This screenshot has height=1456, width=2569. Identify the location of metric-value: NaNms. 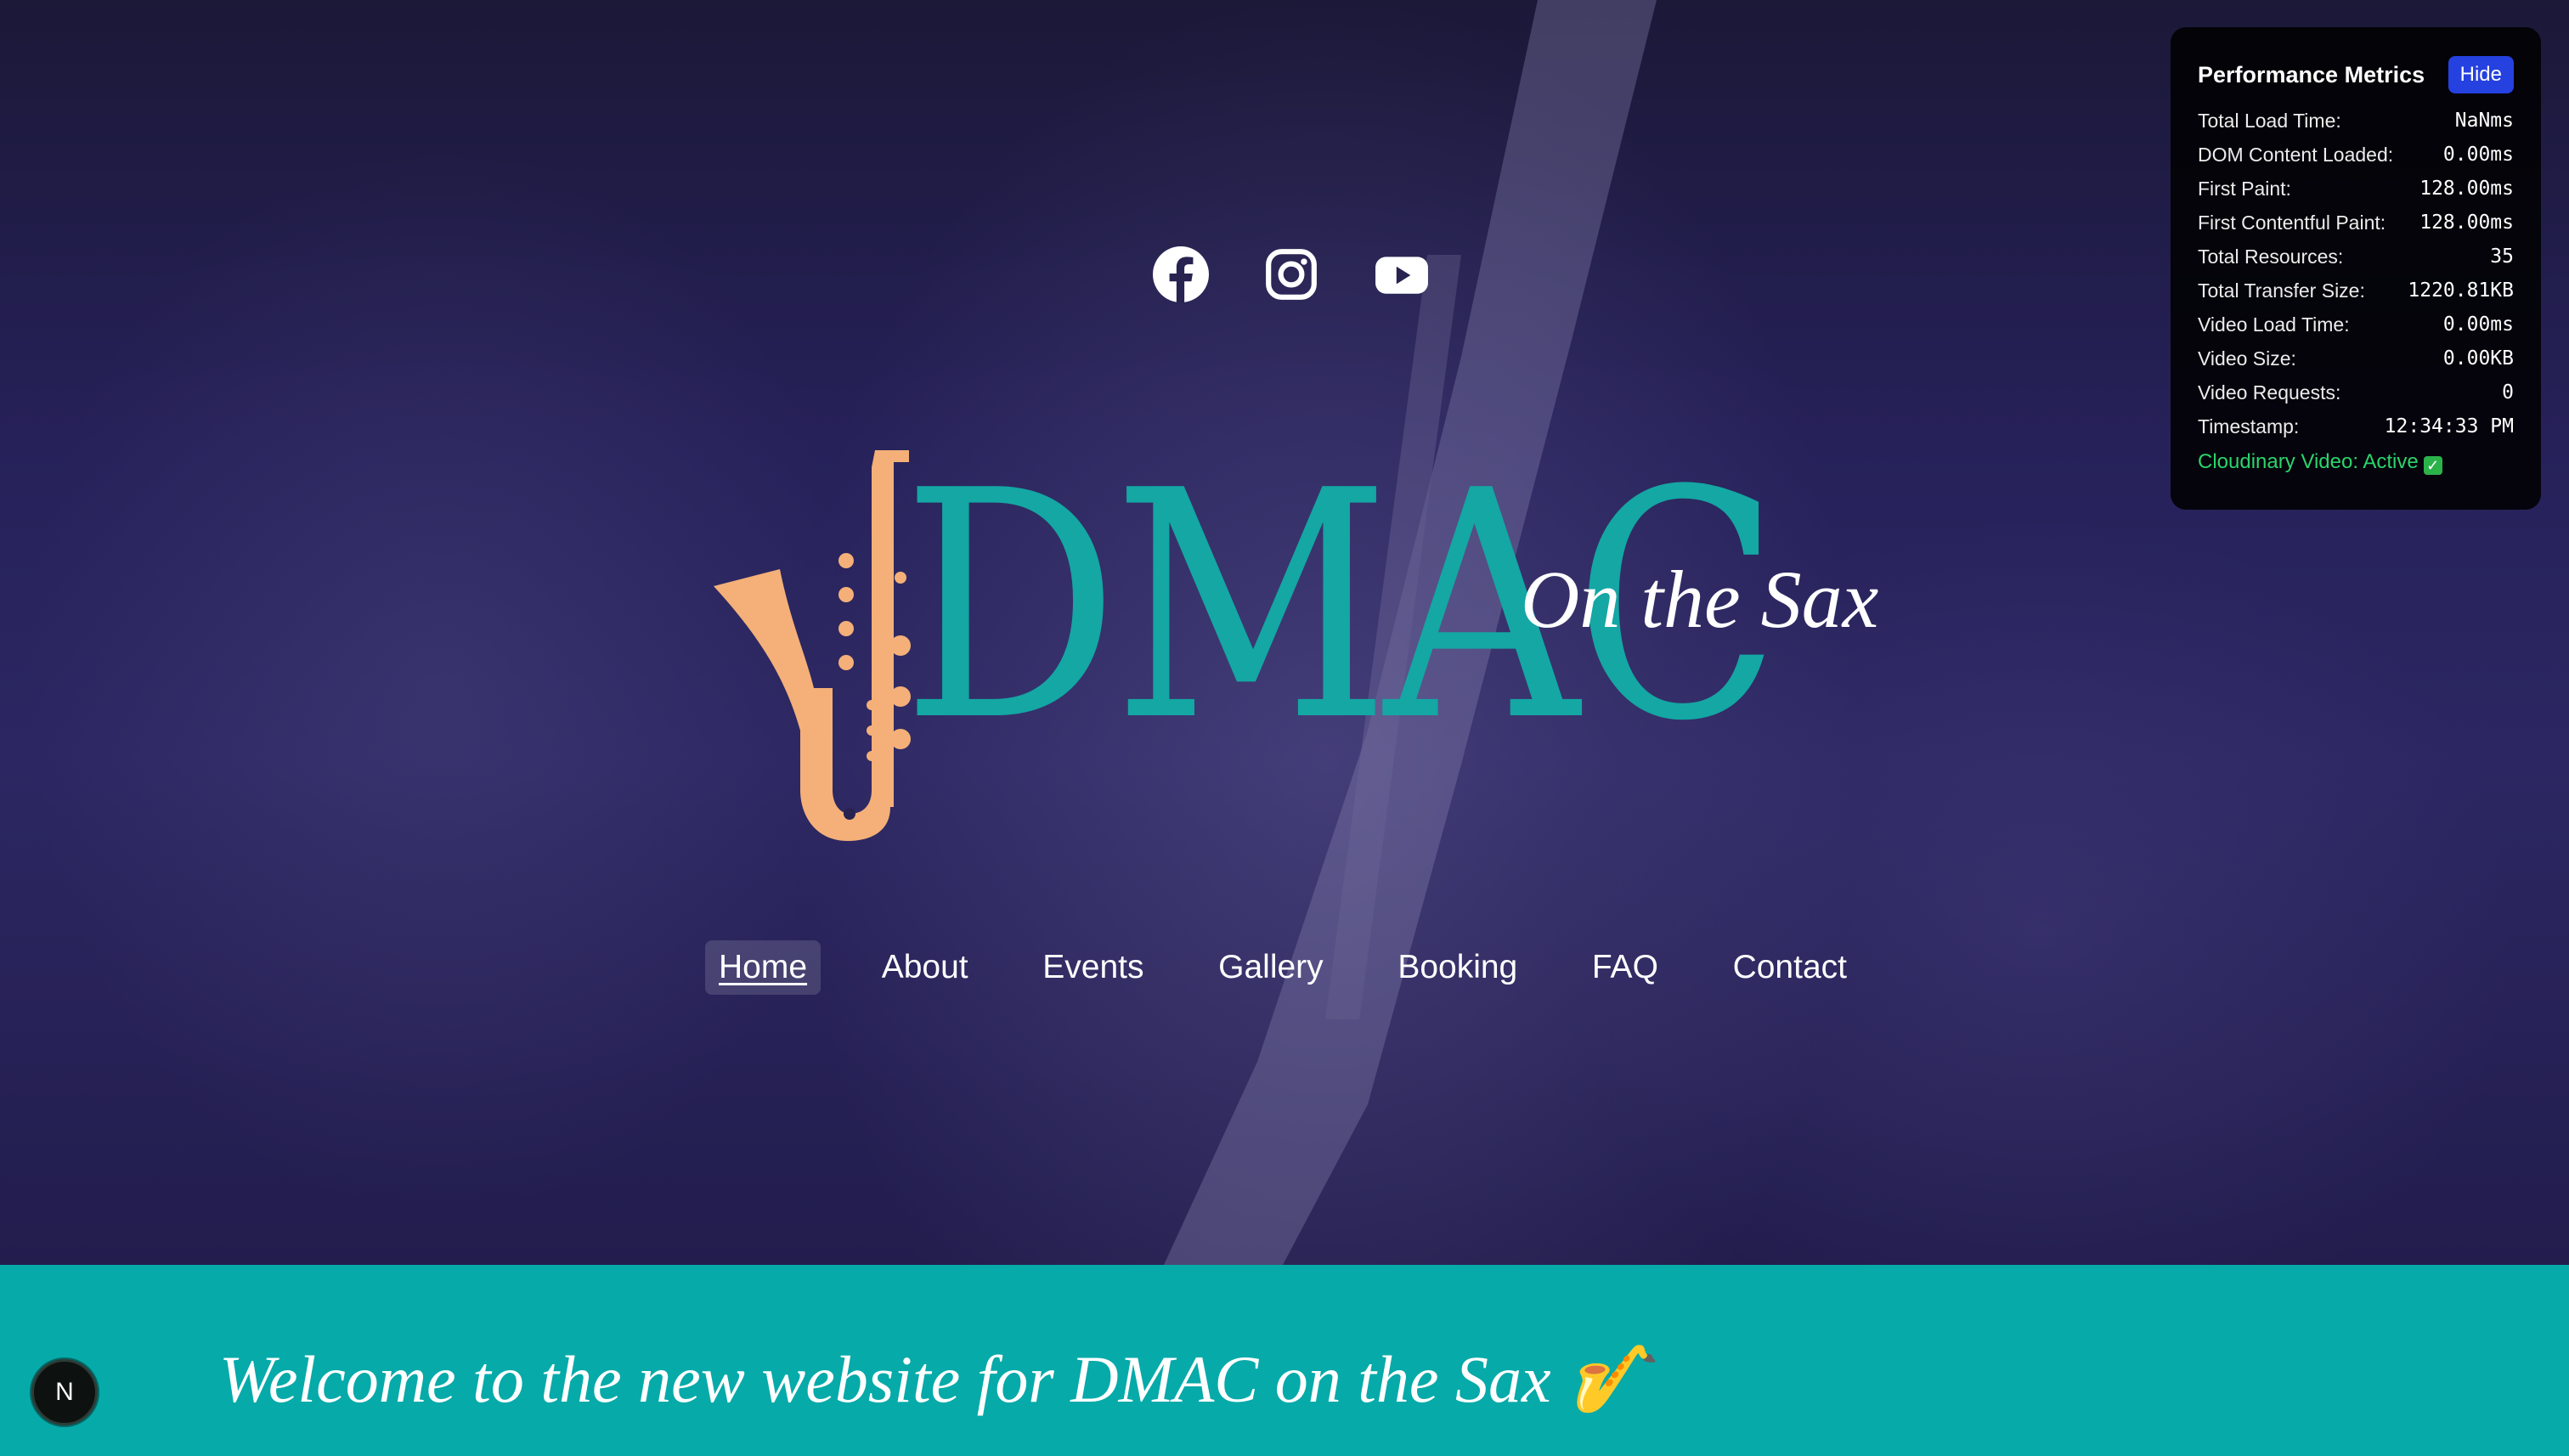
(2484, 121).